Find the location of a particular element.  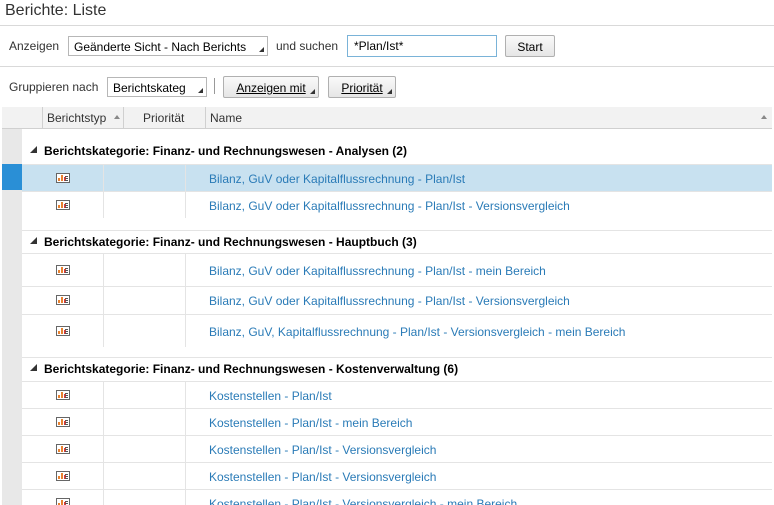

table-header: Berichtstyp Priorität Name is located at coordinates (387, 118).